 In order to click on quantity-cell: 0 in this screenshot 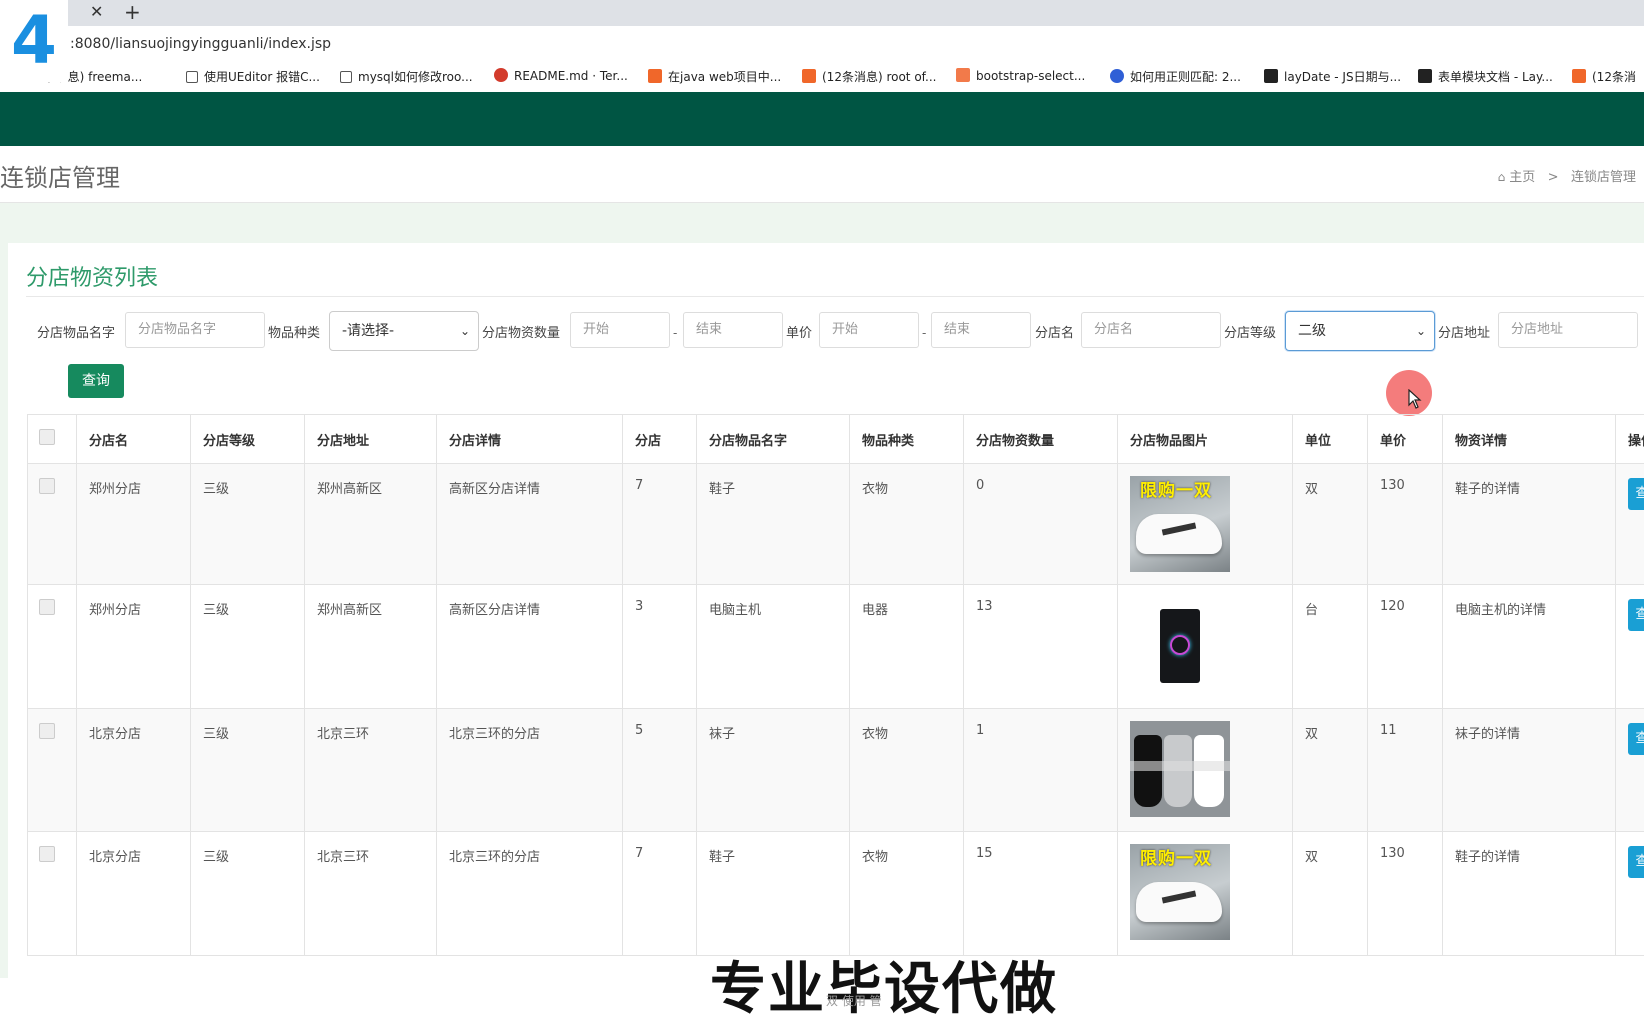, I will do `click(1040, 524)`.